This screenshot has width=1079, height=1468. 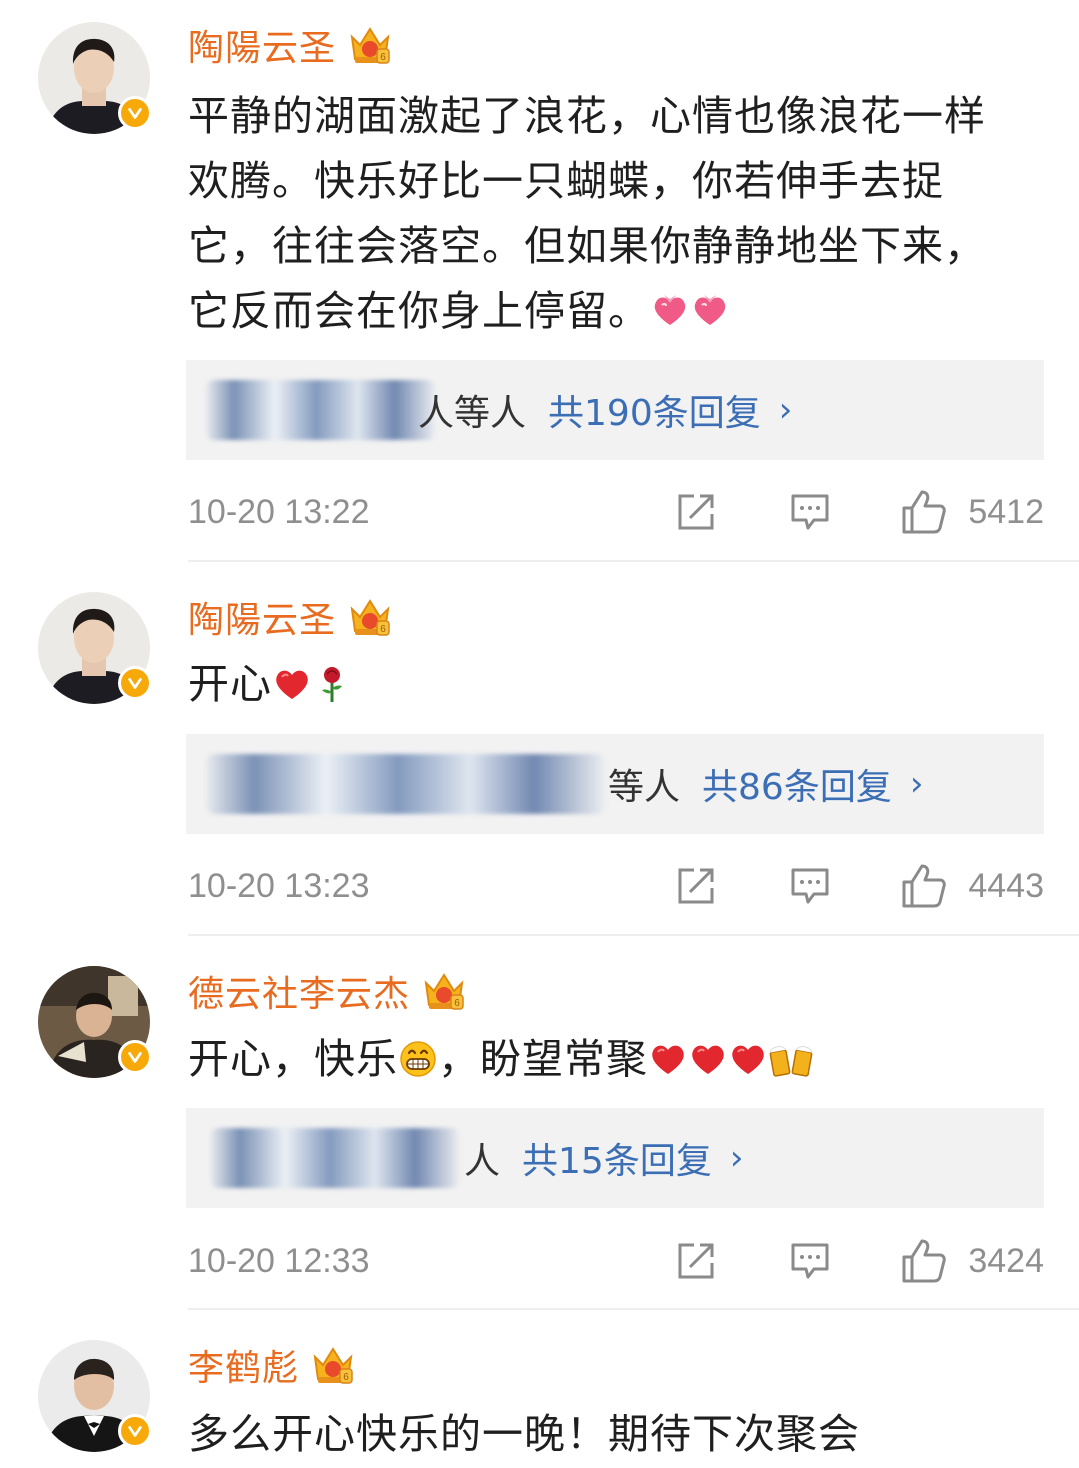 I want to click on reply-count-link: 共190条回复, so click(x=654, y=410).